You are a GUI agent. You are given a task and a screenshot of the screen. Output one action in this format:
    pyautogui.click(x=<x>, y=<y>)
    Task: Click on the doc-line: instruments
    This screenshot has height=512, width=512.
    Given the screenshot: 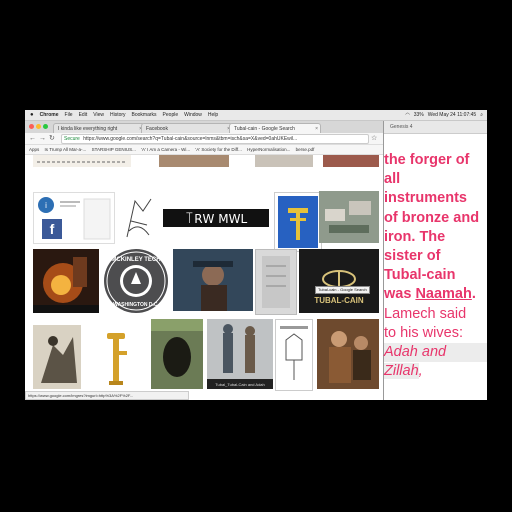 What is the action you would take?
    pyautogui.click(x=425, y=198)
    